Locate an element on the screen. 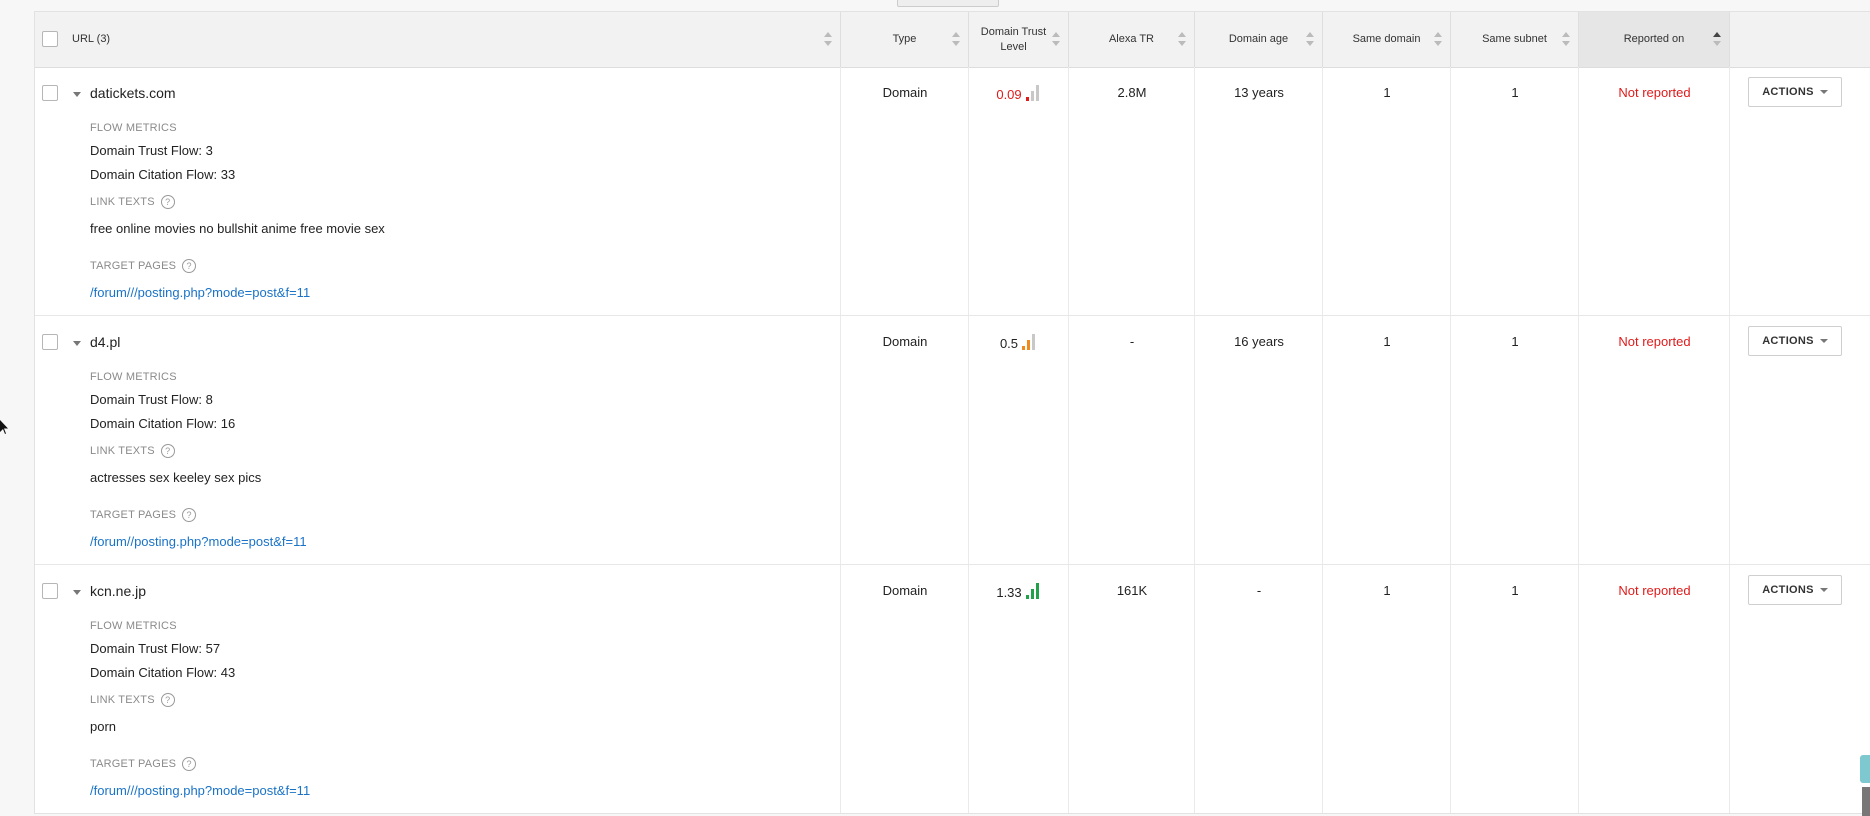  trust-level: 0.5 is located at coordinates (1019, 342).